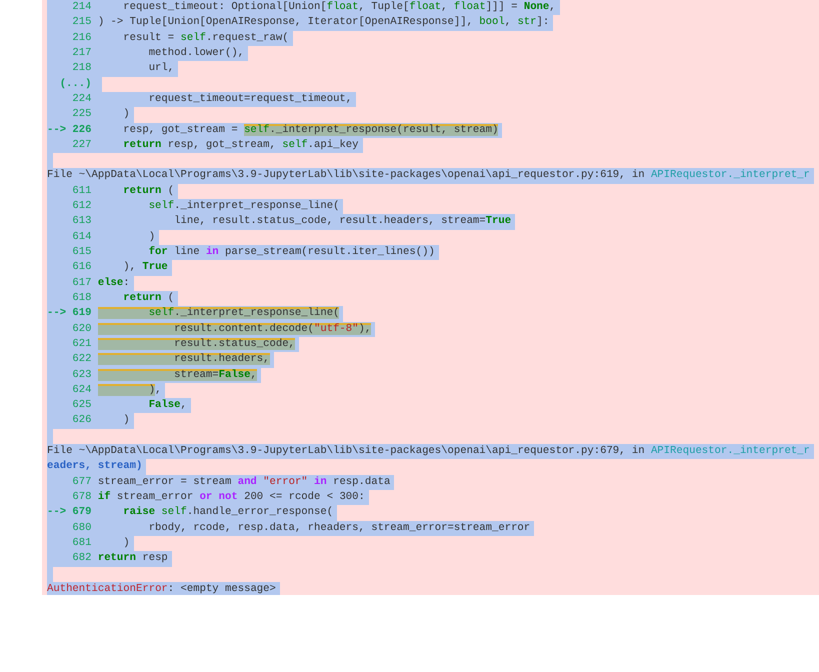 This screenshot has height=672, width=819. What do you see at coordinates (81, 237) in the screenshot?
I see `line-number: 614` at bounding box center [81, 237].